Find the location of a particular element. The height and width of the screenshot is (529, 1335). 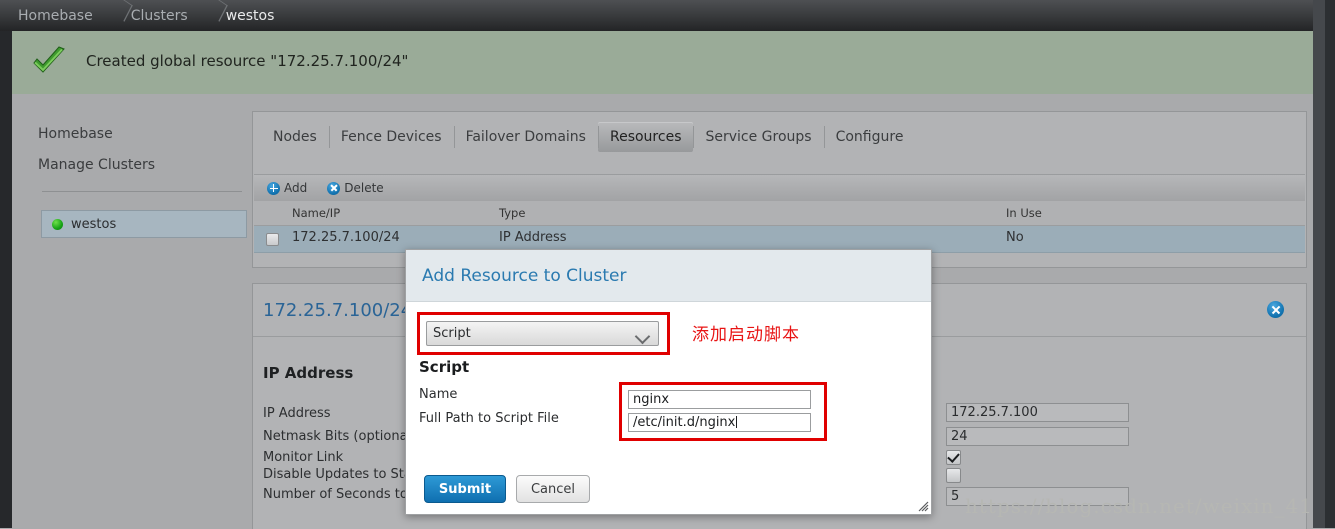

resource-type-value: Script is located at coordinates (452, 333).